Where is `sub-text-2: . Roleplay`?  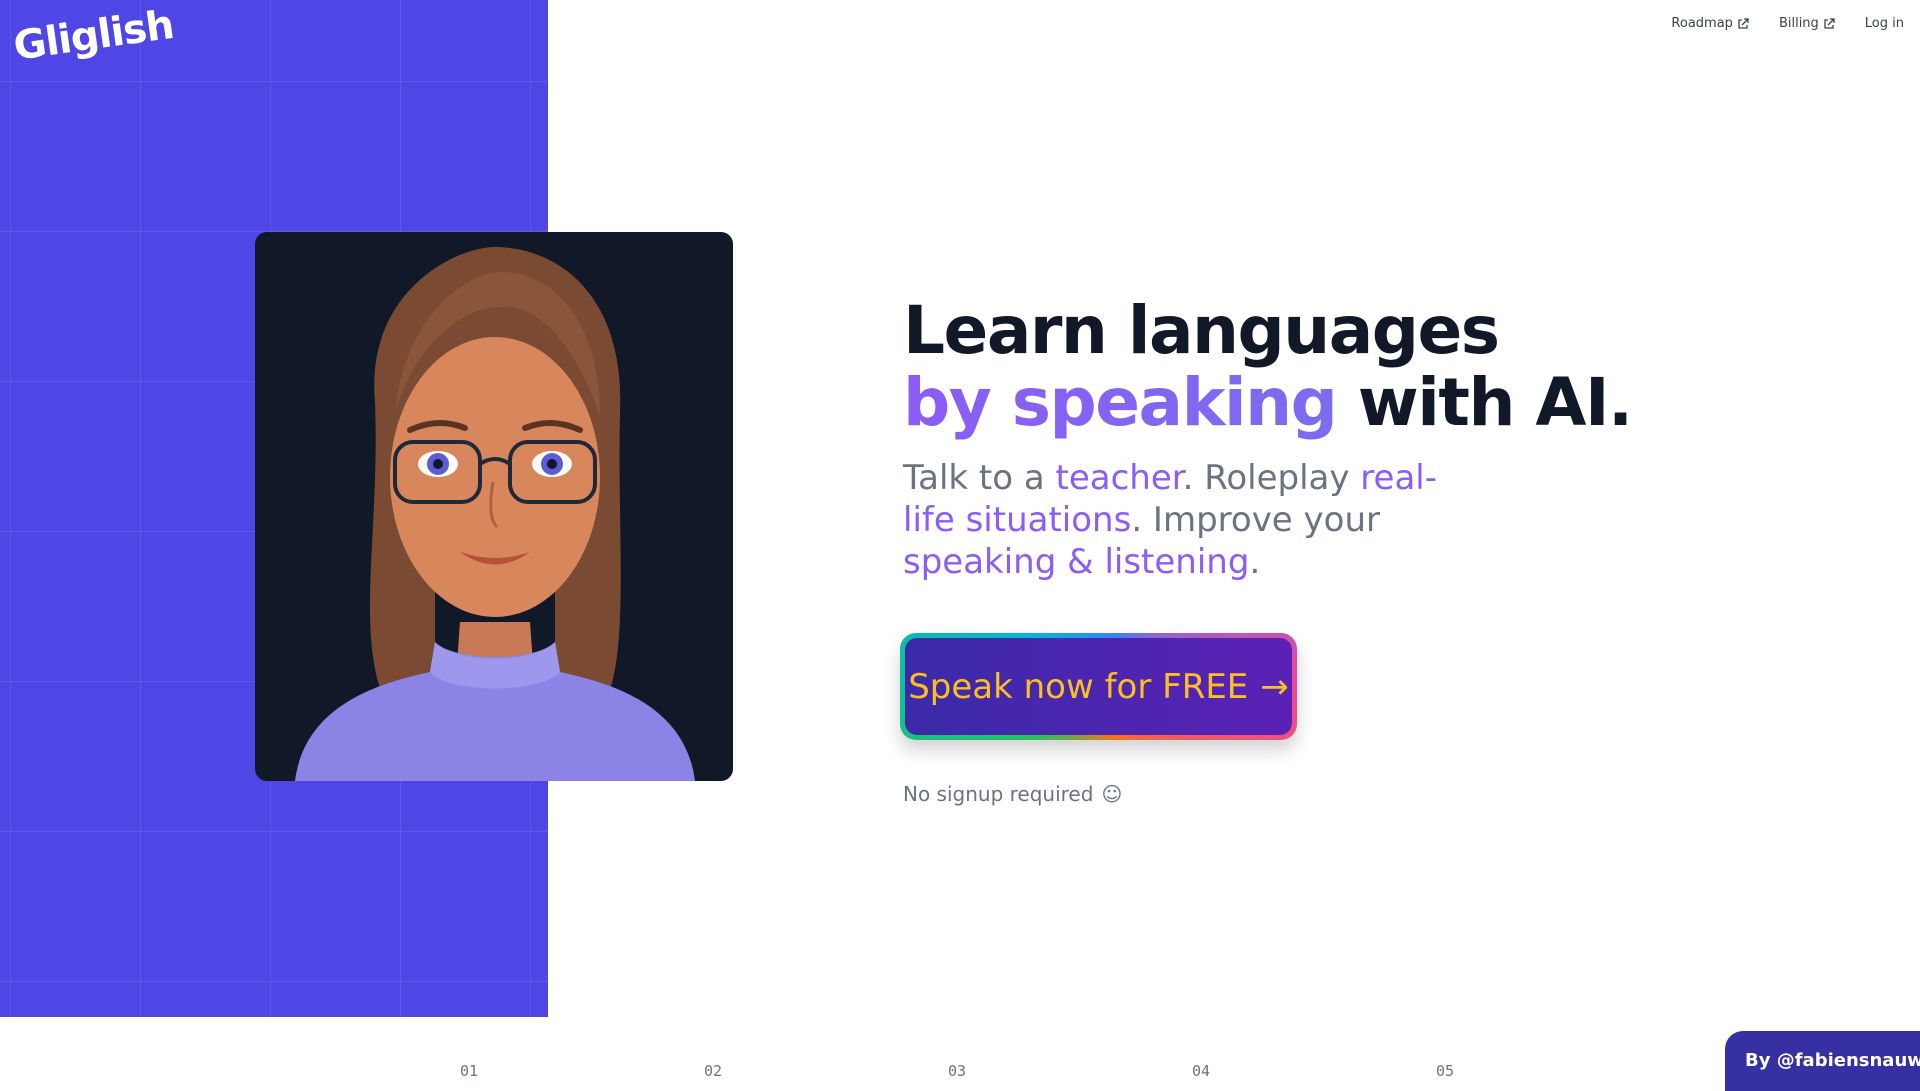 sub-text-2: . Roleplay is located at coordinates (1271, 478).